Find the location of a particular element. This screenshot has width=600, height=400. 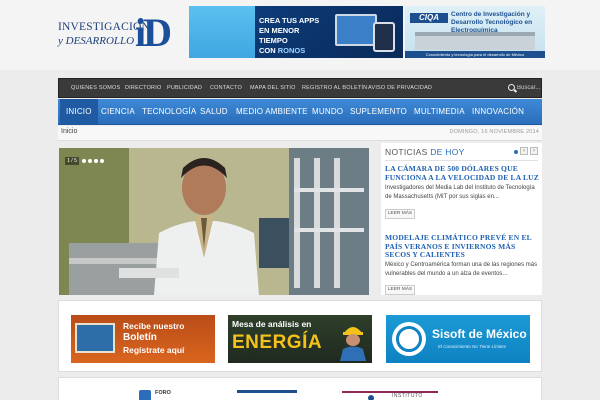

news-panel-title: NOTICIAS DE HOY is located at coordinates (425, 152).